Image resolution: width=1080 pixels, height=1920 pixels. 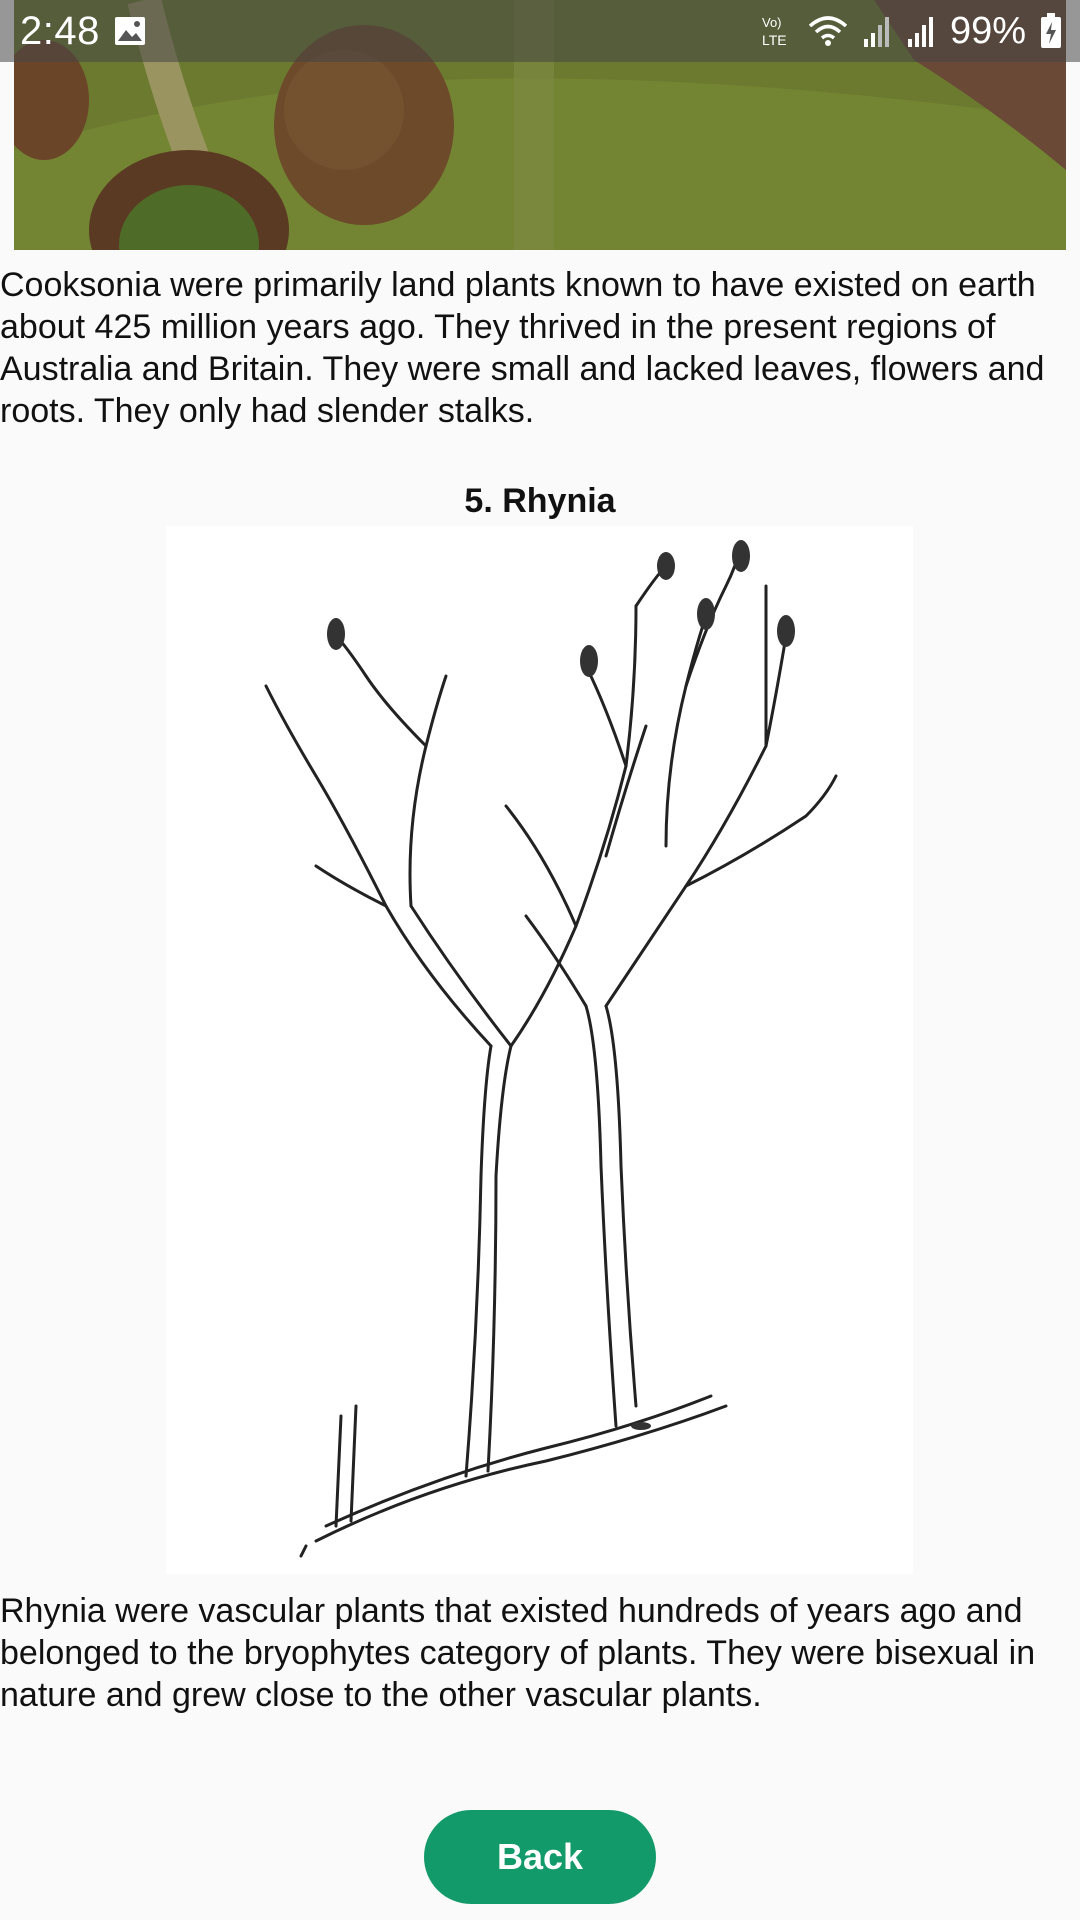 I want to click on battery-charging-icon, so click(x=1051, y=31).